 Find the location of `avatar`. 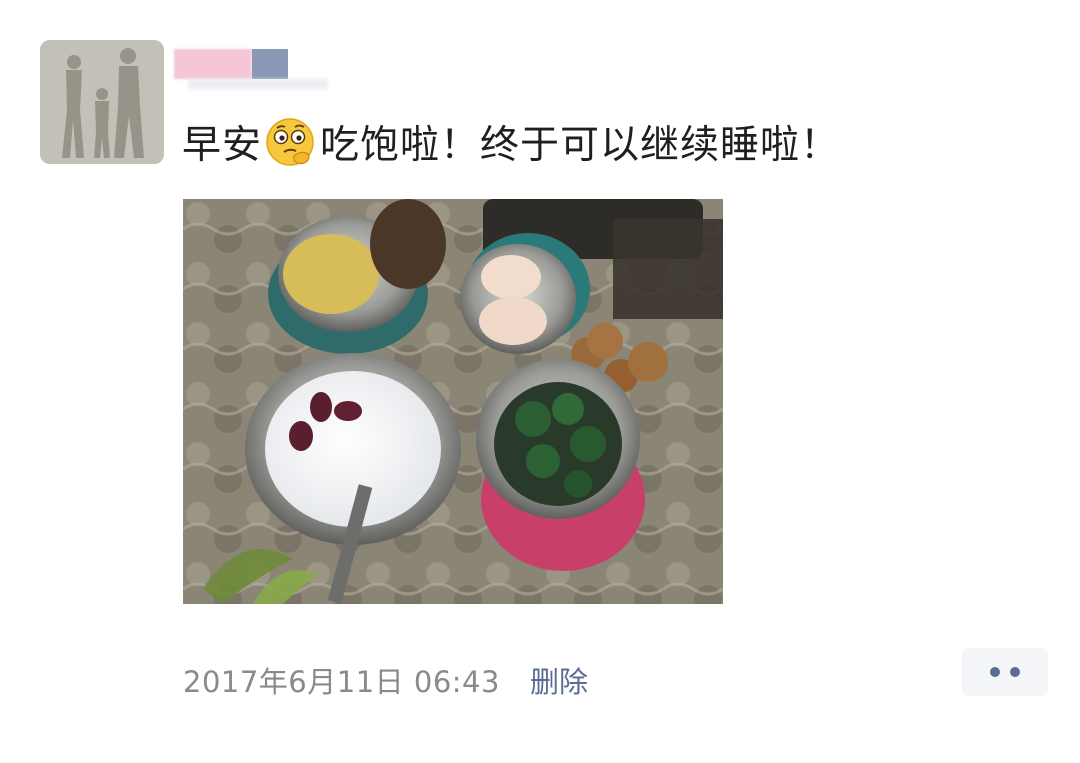

avatar is located at coordinates (102, 102).